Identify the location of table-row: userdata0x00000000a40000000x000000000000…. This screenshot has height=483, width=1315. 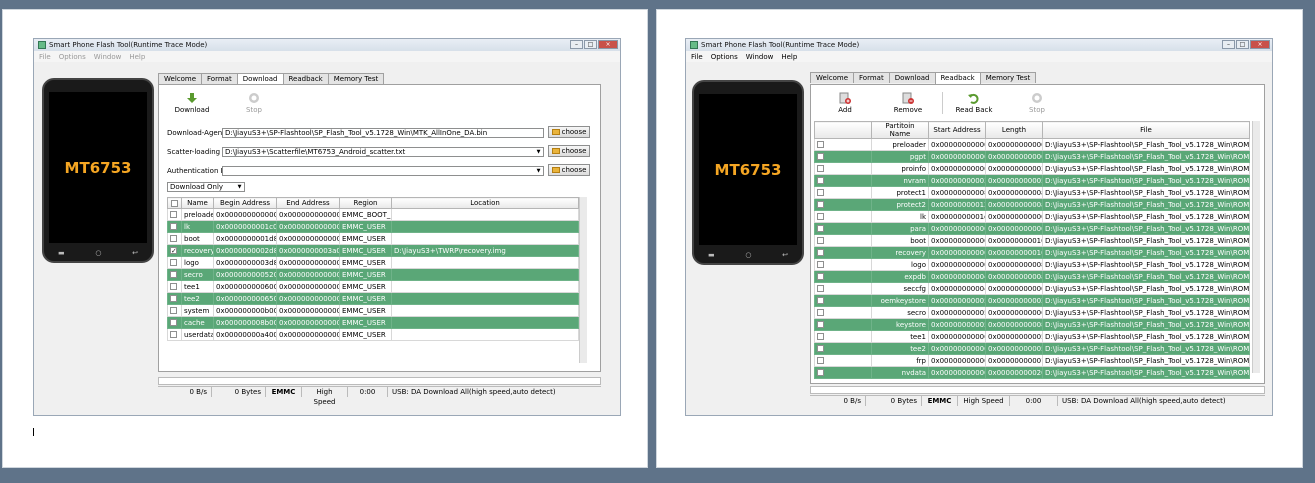
(373, 334).